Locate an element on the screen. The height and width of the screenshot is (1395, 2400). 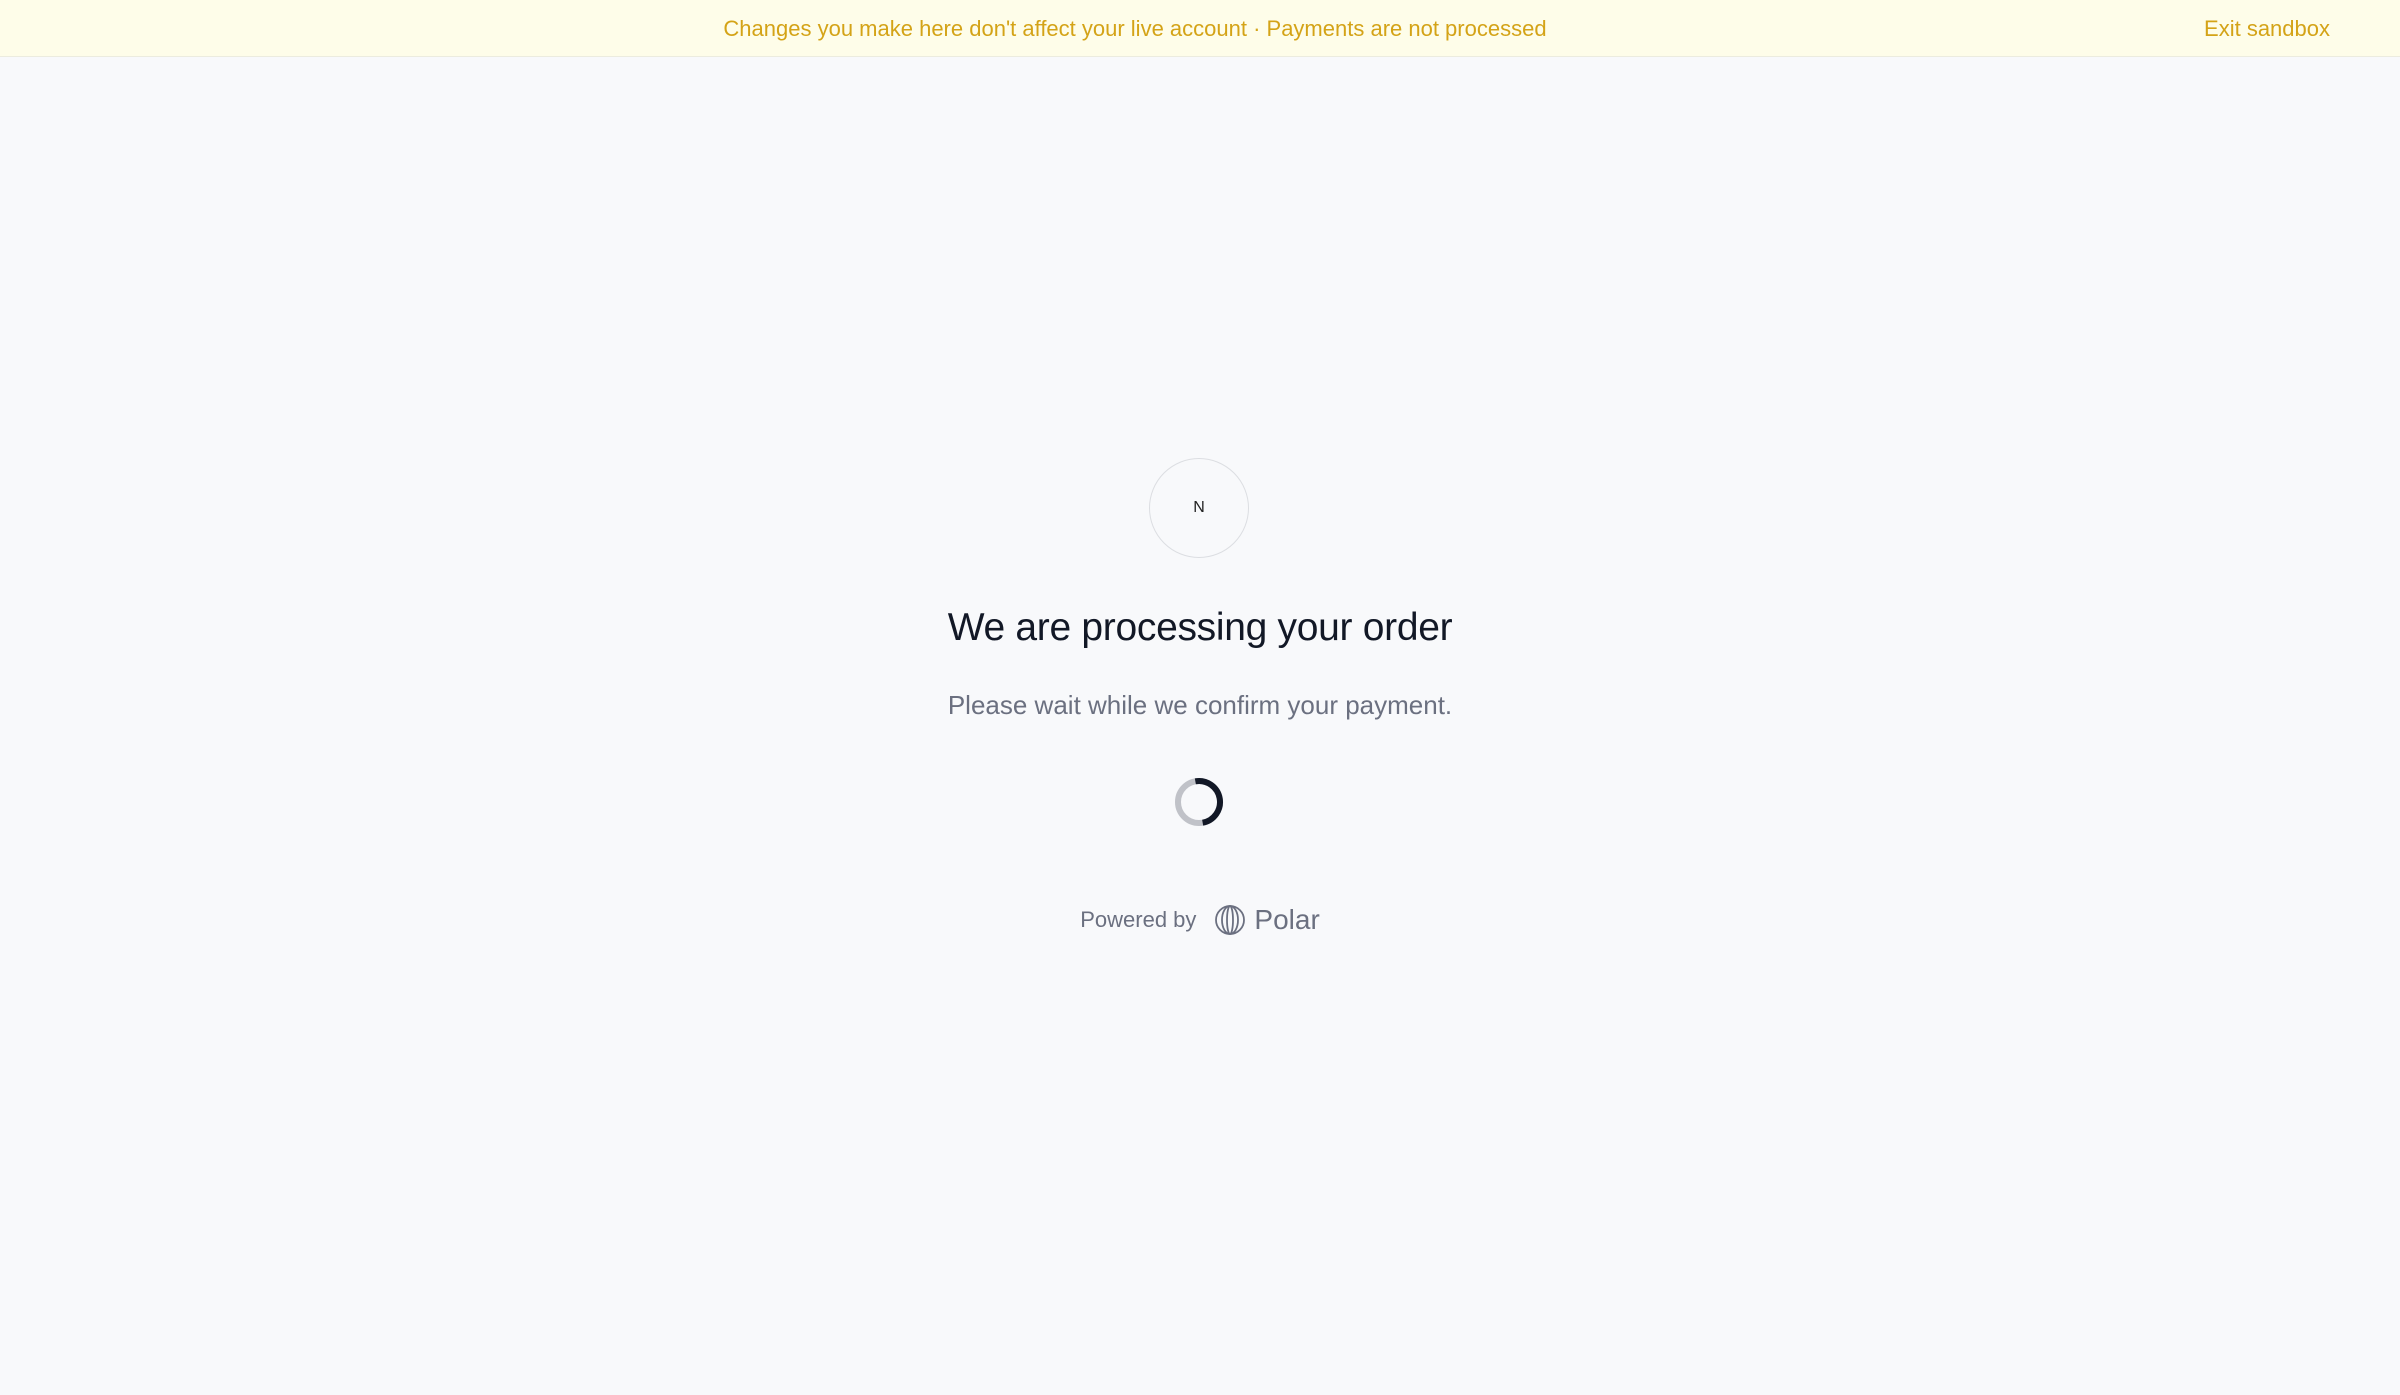
polar-globe-icon is located at coordinates (1230, 920).